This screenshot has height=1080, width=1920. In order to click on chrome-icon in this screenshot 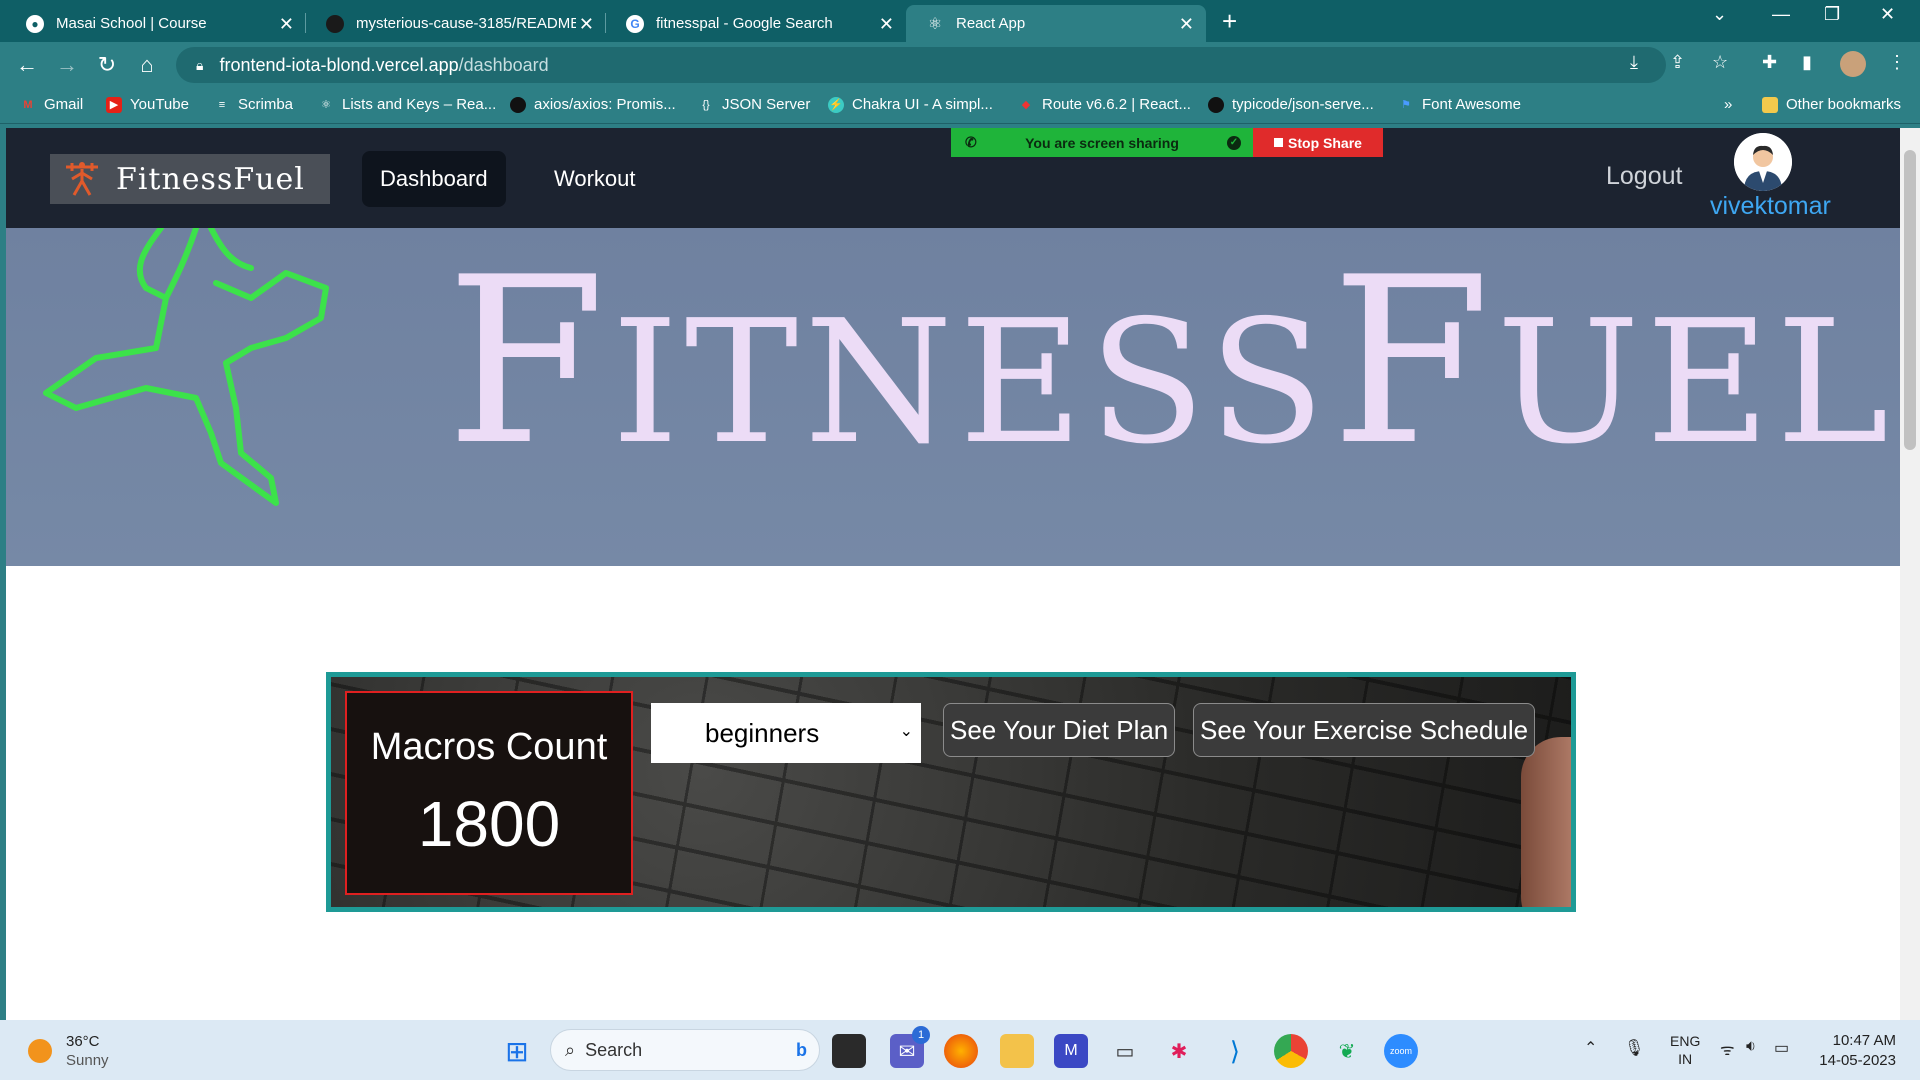, I will do `click(1291, 1051)`.